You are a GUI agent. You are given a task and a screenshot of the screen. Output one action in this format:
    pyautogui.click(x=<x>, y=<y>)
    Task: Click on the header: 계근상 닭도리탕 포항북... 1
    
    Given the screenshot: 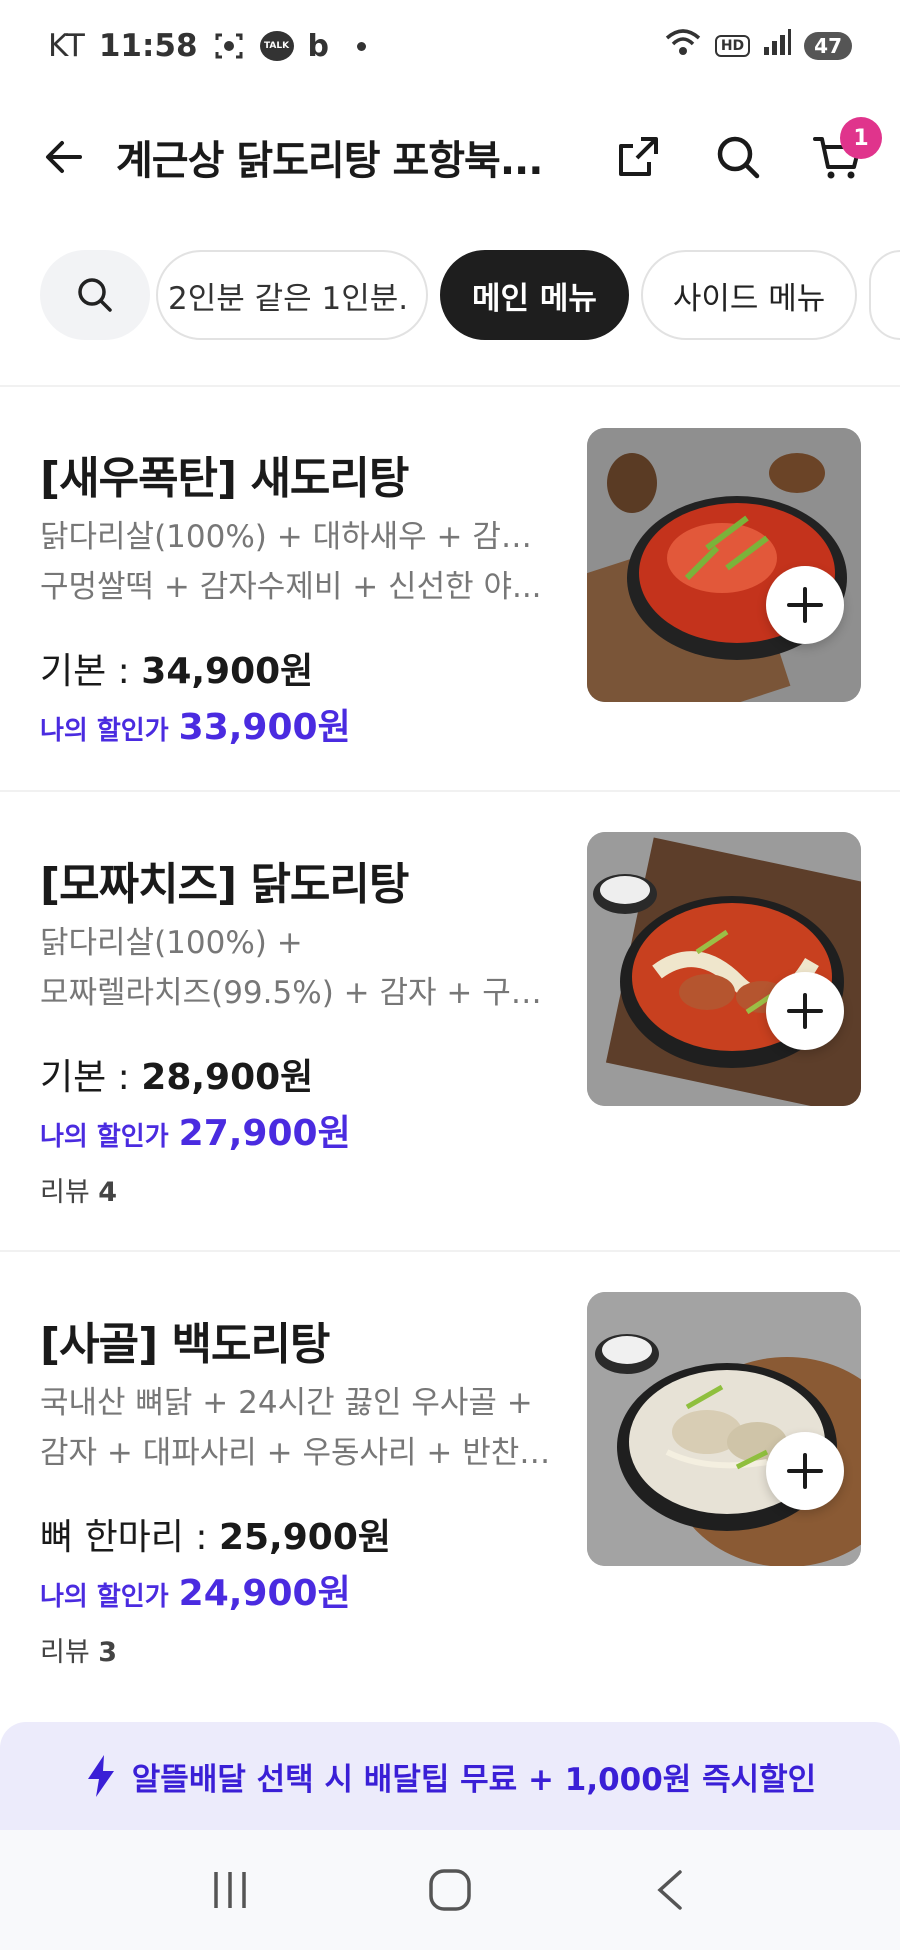 What is the action you would take?
    pyautogui.click(x=450, y=157)
    